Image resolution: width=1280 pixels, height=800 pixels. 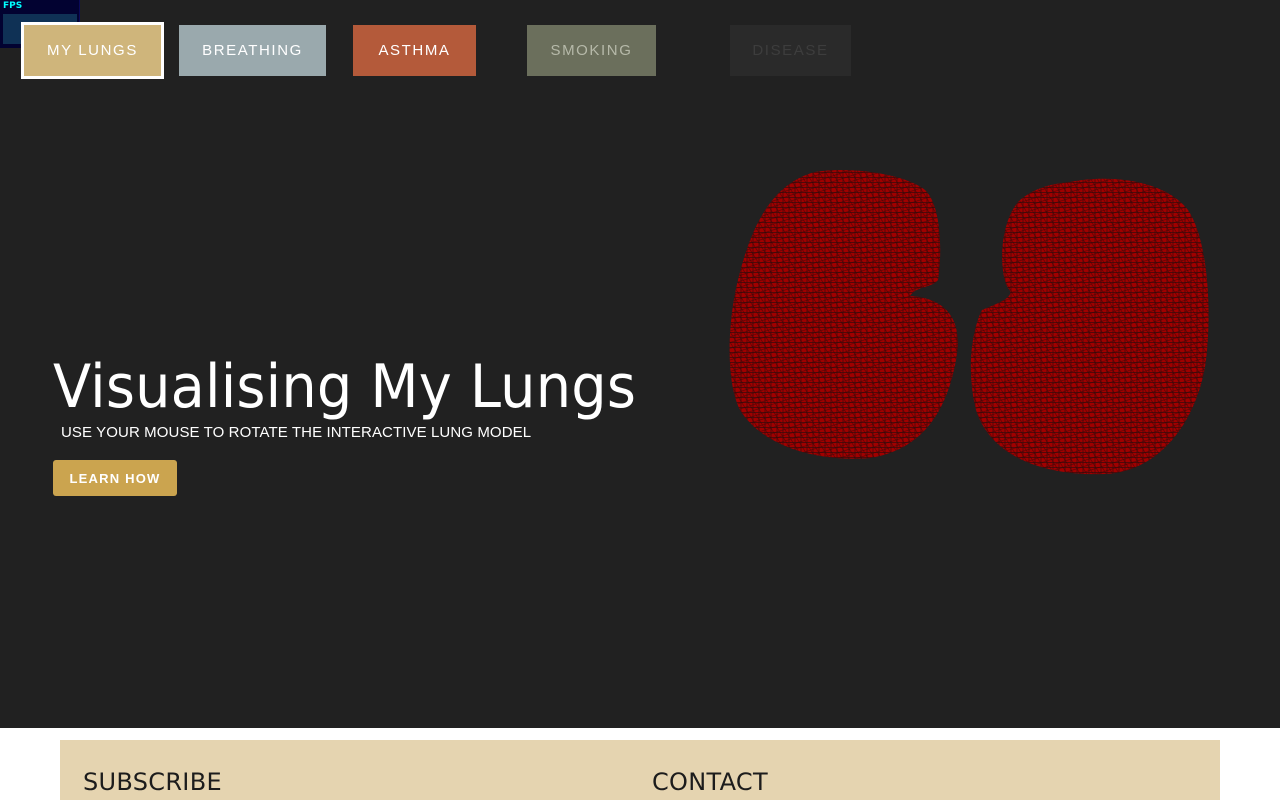 What do you see at coordinates (252, 50) in the screenshot?
I see `nav-breathing-button: BREATHING` at bounding box center [252, 50].